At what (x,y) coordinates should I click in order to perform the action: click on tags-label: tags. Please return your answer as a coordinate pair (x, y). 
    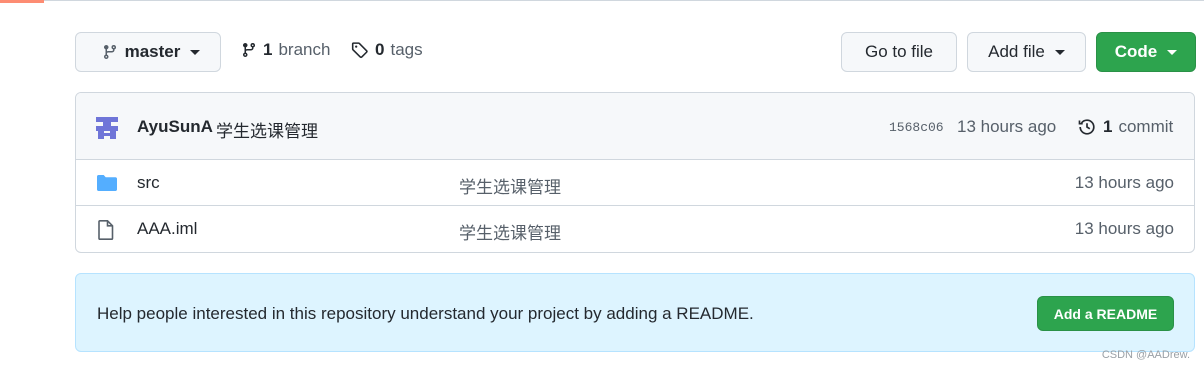
    Looking at the image, I should click on (406, 49).